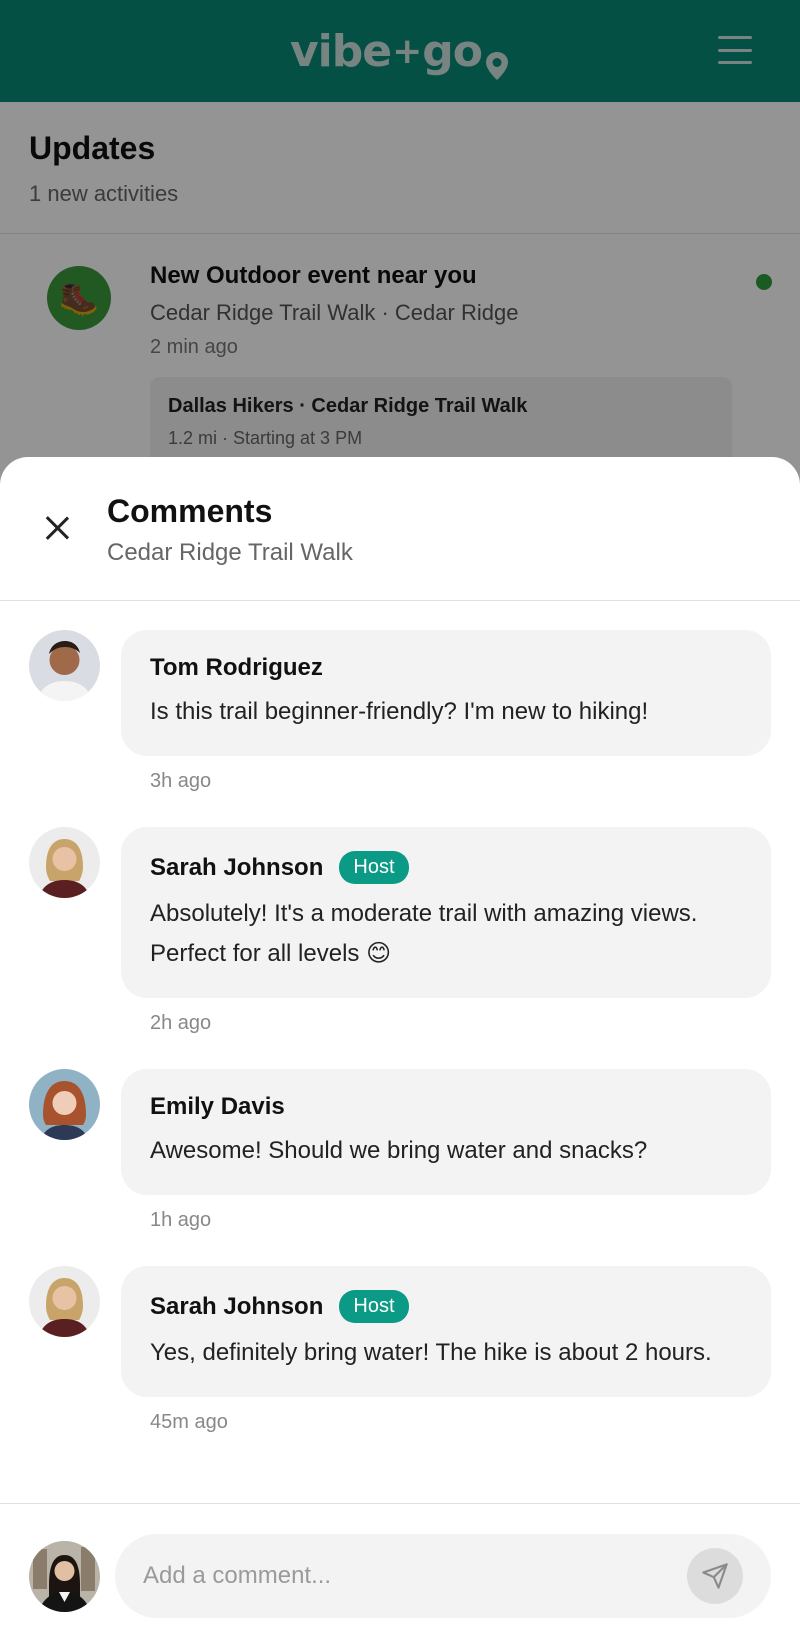  I want to click on send-icon, so click(715, 1576).